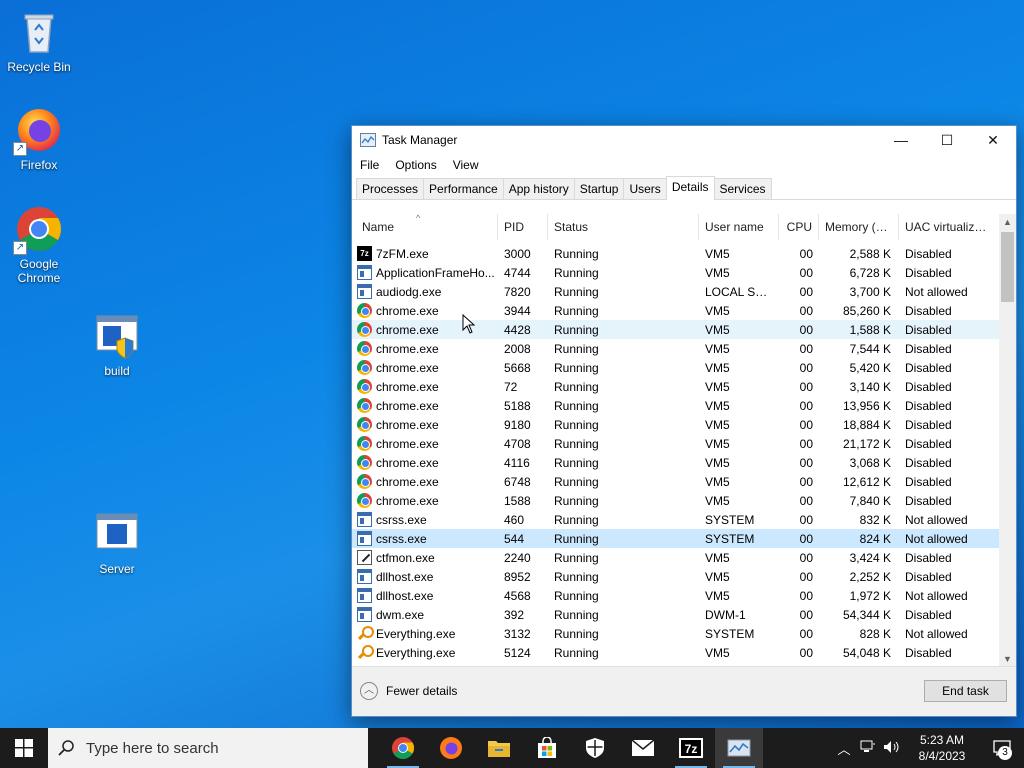 This screenshot has width=1024, height=768. I want to click on menu-view: View, so click(470, 165).